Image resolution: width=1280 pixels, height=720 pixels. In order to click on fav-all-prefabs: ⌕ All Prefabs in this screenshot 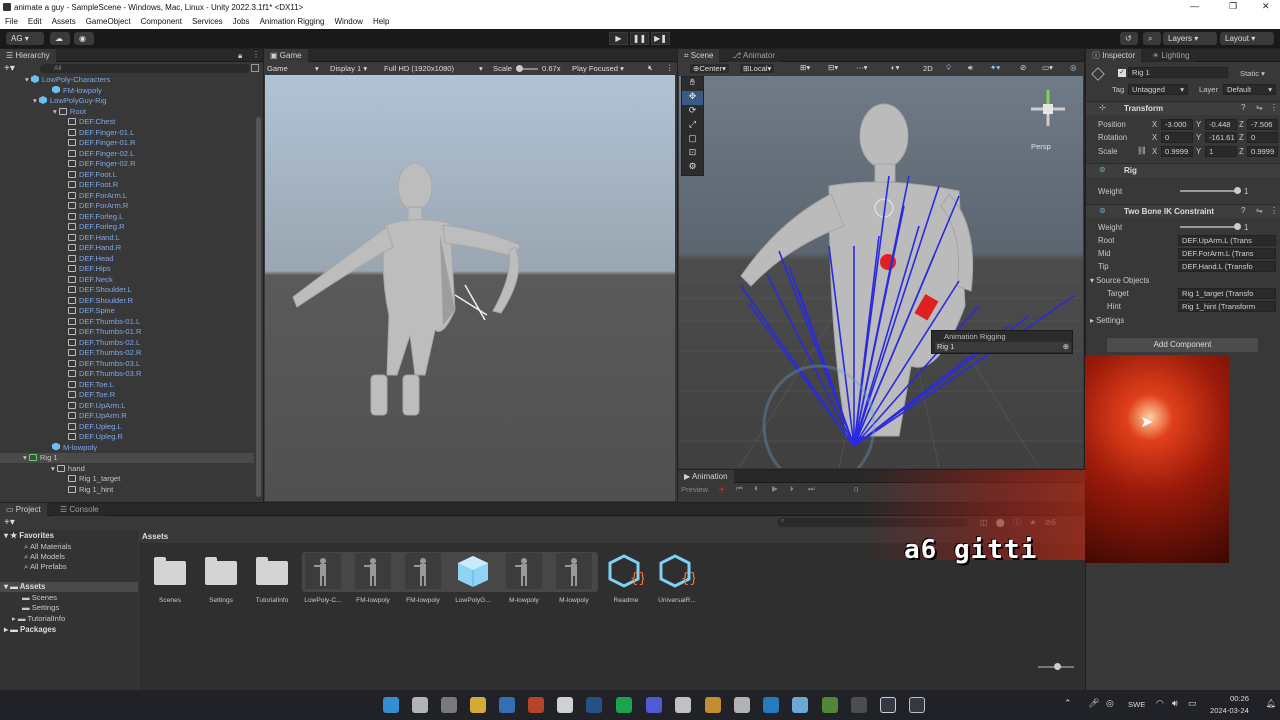, I will do `click(45, 567)`.